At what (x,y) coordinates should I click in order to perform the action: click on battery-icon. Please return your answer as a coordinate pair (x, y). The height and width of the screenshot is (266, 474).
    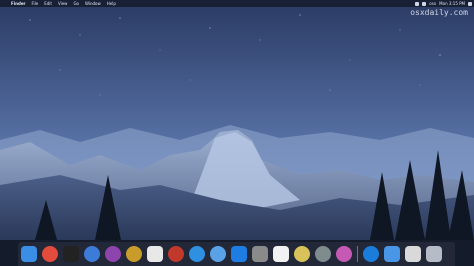
    Looking at the image, I should click on (424, 3).